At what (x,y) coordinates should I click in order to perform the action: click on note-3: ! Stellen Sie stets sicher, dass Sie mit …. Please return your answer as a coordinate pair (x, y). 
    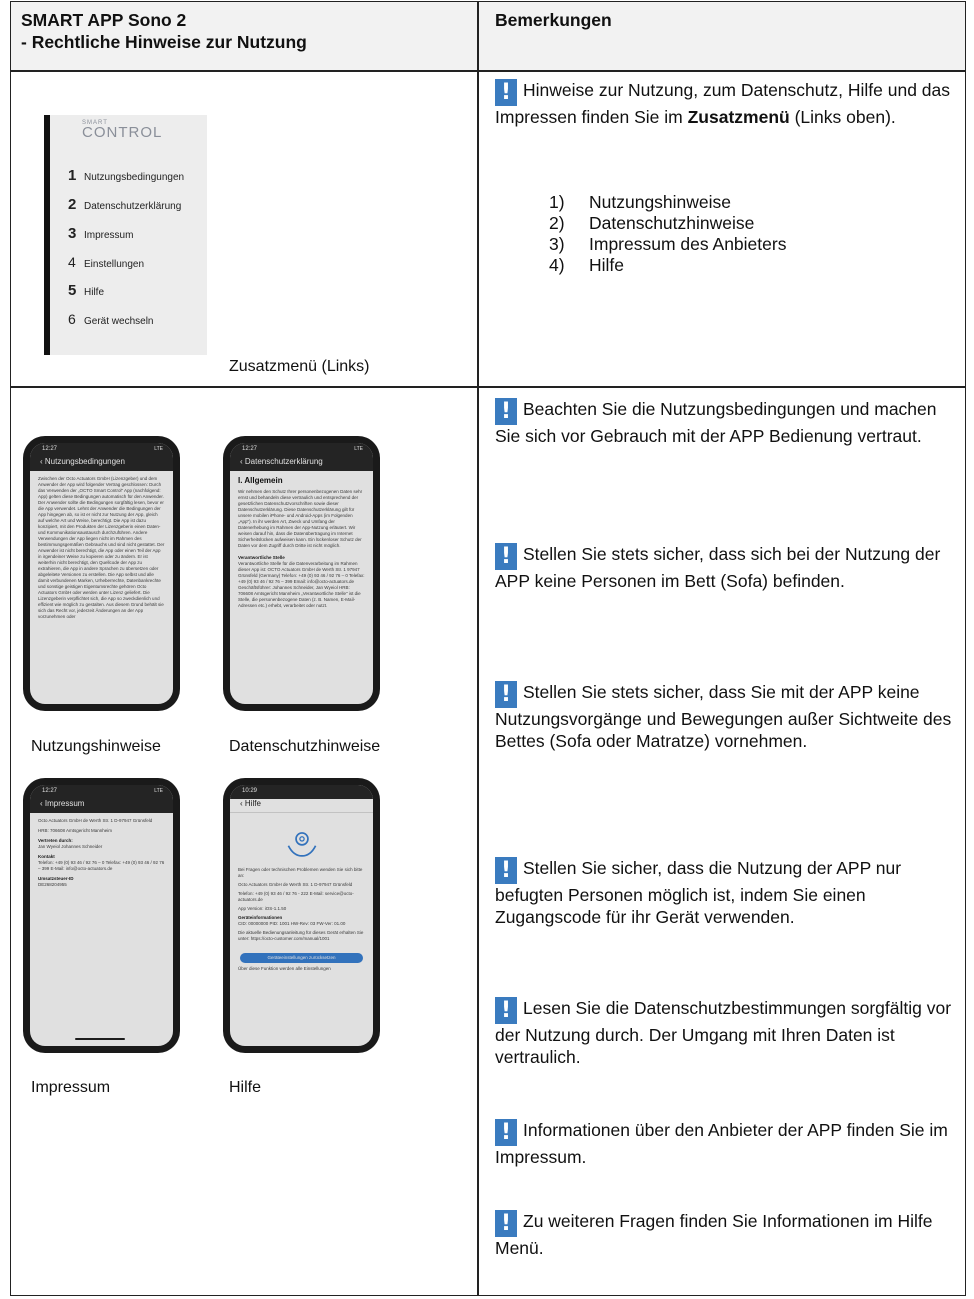
    Looking at the image, I should click on (723, 716).